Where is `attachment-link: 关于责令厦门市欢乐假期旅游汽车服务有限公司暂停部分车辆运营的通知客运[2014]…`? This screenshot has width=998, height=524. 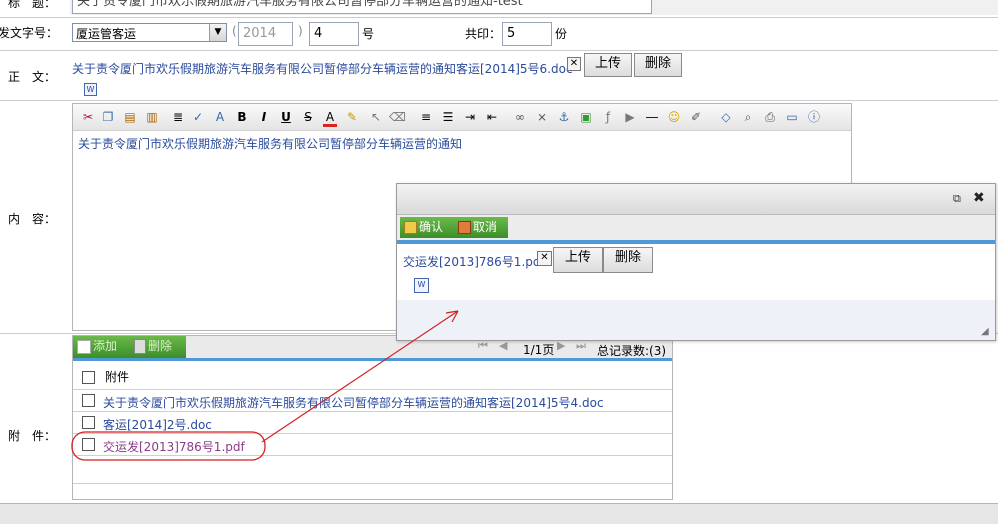 attachment-link: 关于责令厦门市欢乐假期旅游汽车服务有限公司暂停部分车辆运营的通知客运[2014]… is located at coordinates (353, 402).